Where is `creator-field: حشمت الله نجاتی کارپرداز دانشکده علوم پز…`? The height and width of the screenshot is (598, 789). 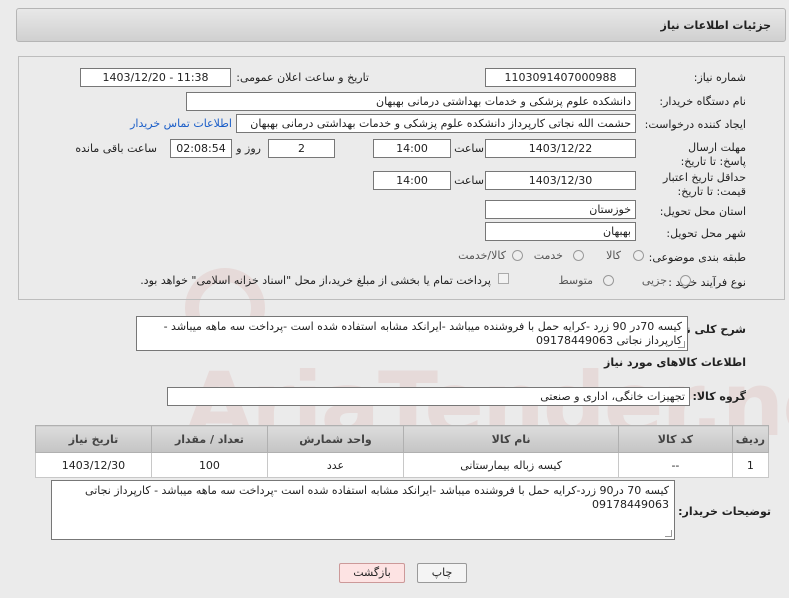
creator-field: حشمت الله نجاتی کارپرداز دانشکده علوم پز… is located at coordinates (436, 123).